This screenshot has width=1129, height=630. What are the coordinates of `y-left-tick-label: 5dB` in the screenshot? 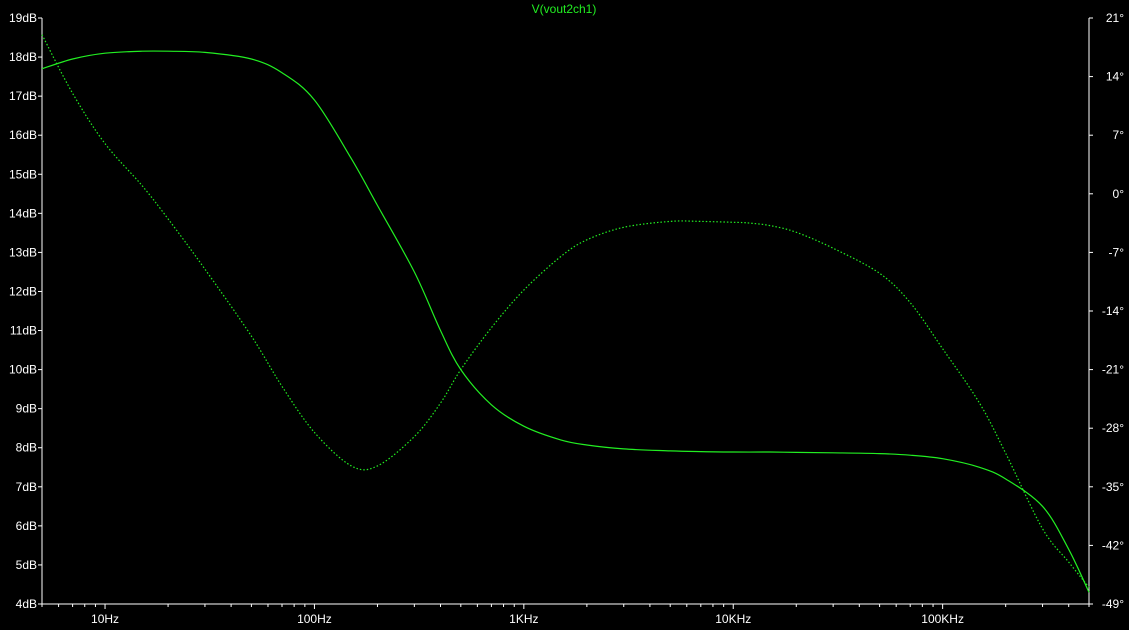 It's located at (26, 565).